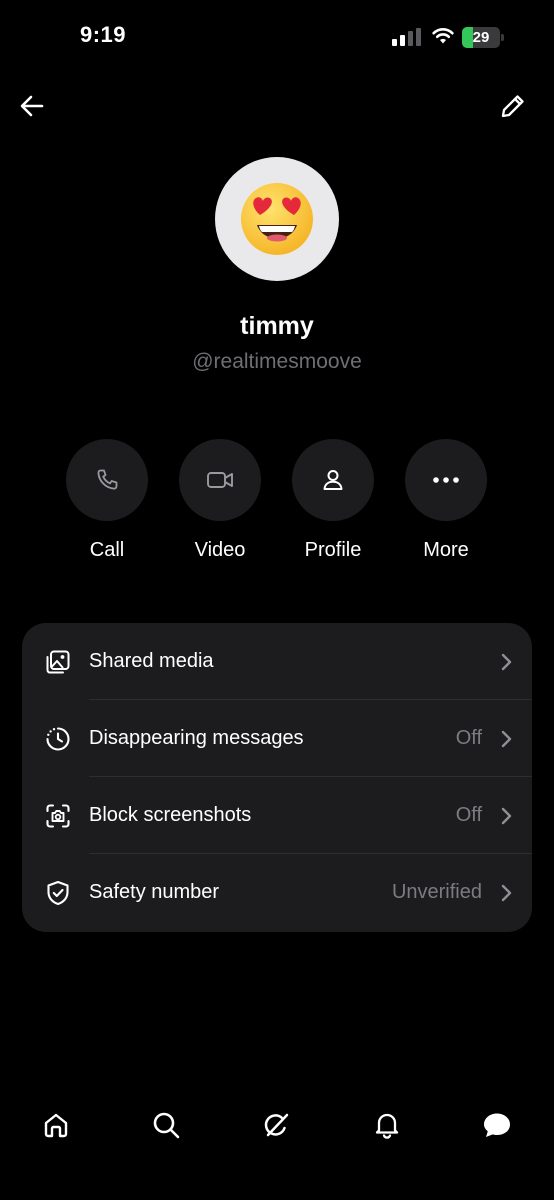 This screenshot has width=554, height=1200. I want to click on arrow-left-icon, so click(32, 106).